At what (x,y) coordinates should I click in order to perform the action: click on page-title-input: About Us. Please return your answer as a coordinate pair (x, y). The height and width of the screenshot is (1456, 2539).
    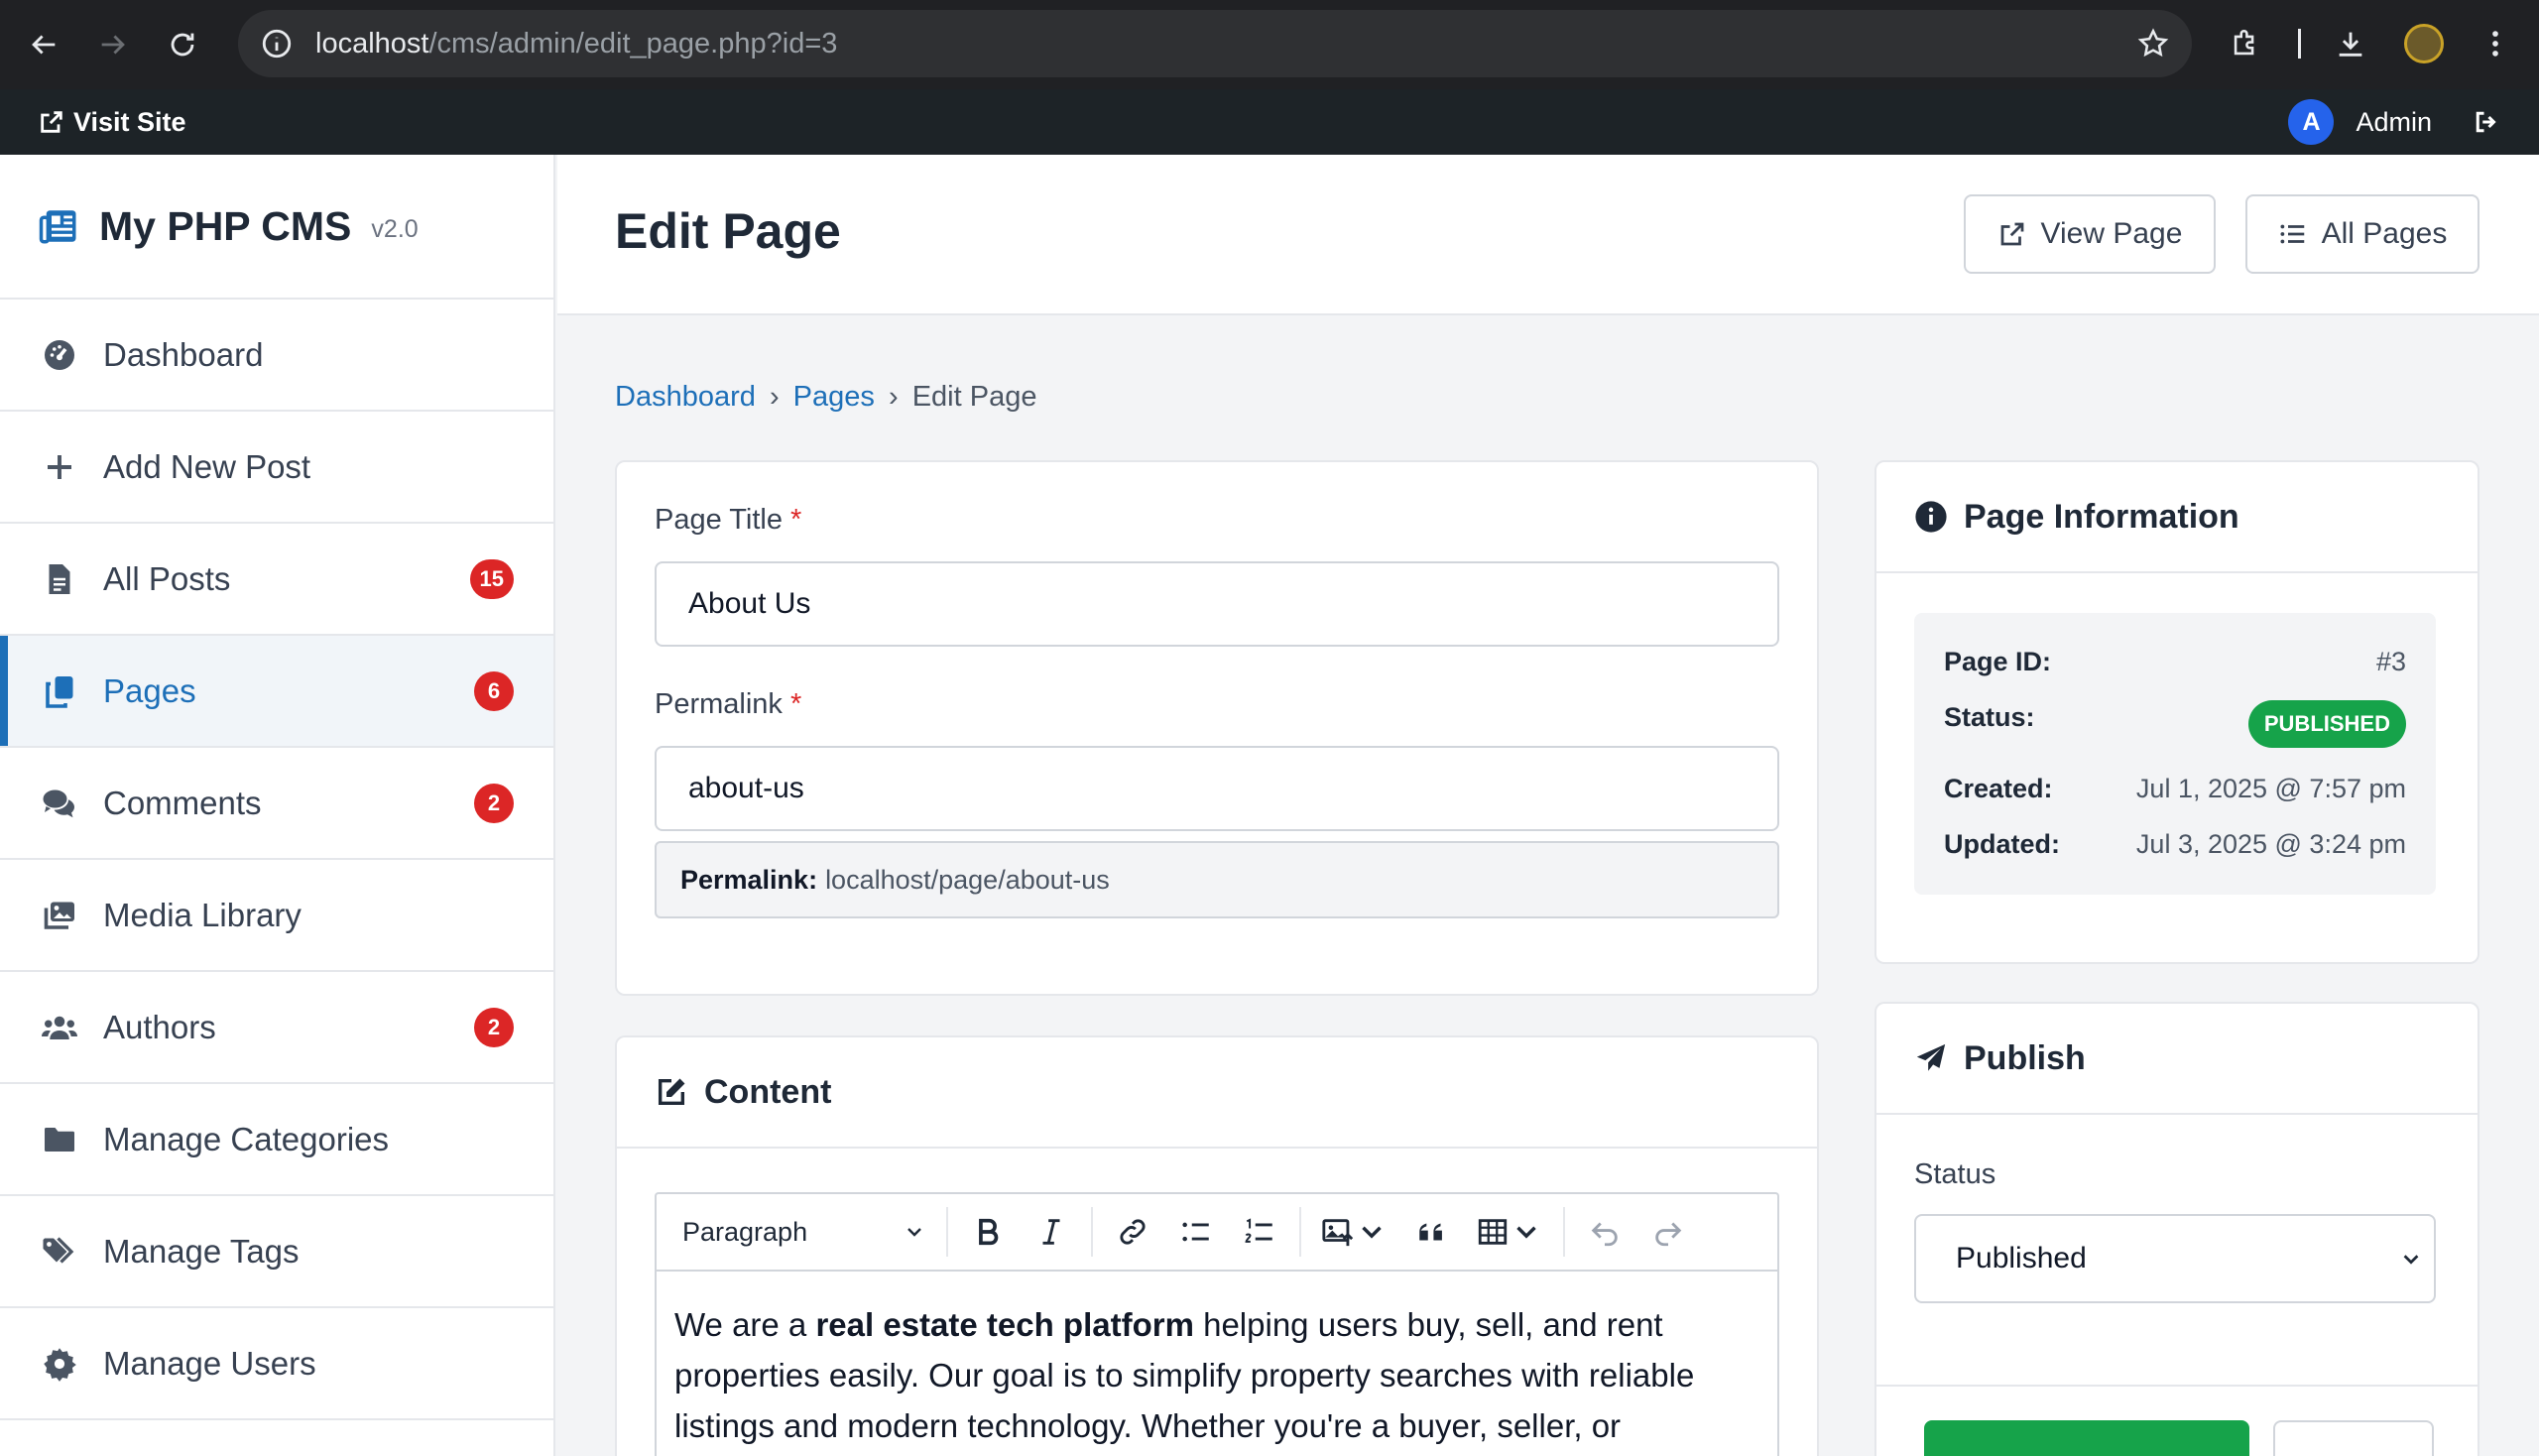
    Looking at the image, I should click on (1217, 604).